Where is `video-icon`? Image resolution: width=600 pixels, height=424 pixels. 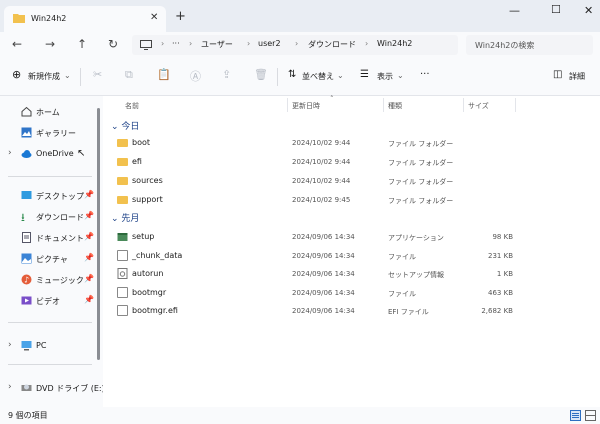 video-icon is located at coordinates (26, 300).